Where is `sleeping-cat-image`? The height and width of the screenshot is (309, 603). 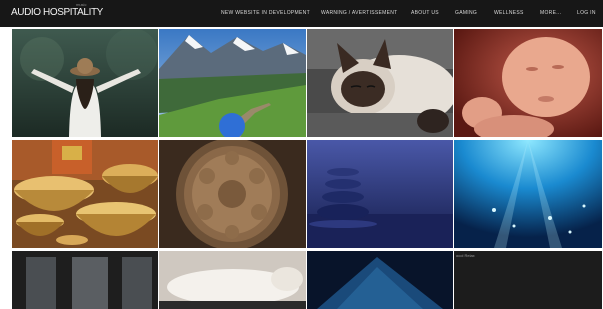 sleeping-cat-image is located at coordinates (380, 83).